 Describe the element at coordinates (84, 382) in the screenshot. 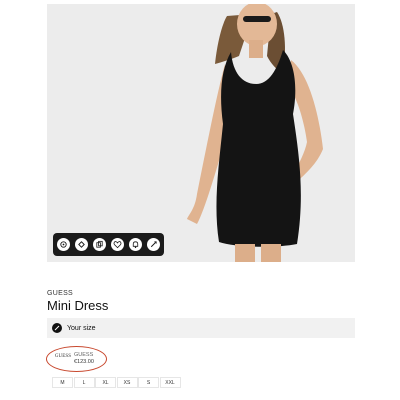

I see `size-option: L` at that location.